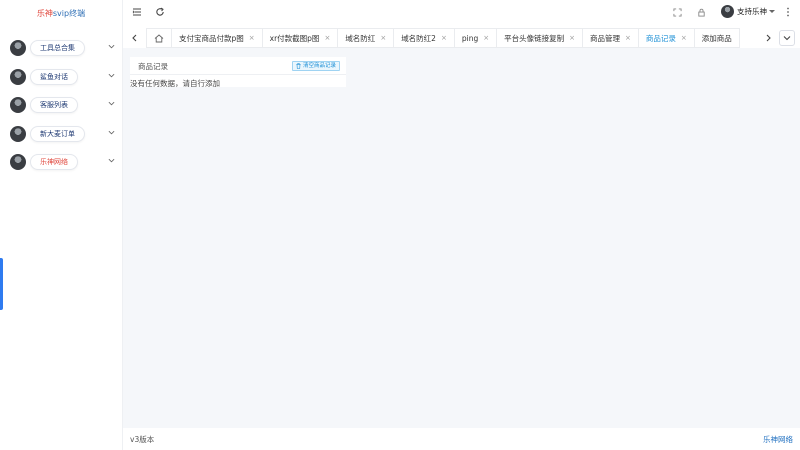 The height and width of the screenshot is (450, 800). I want to click on empty-state-text: 没有任何数据，请自行添加, so click(175, 83).